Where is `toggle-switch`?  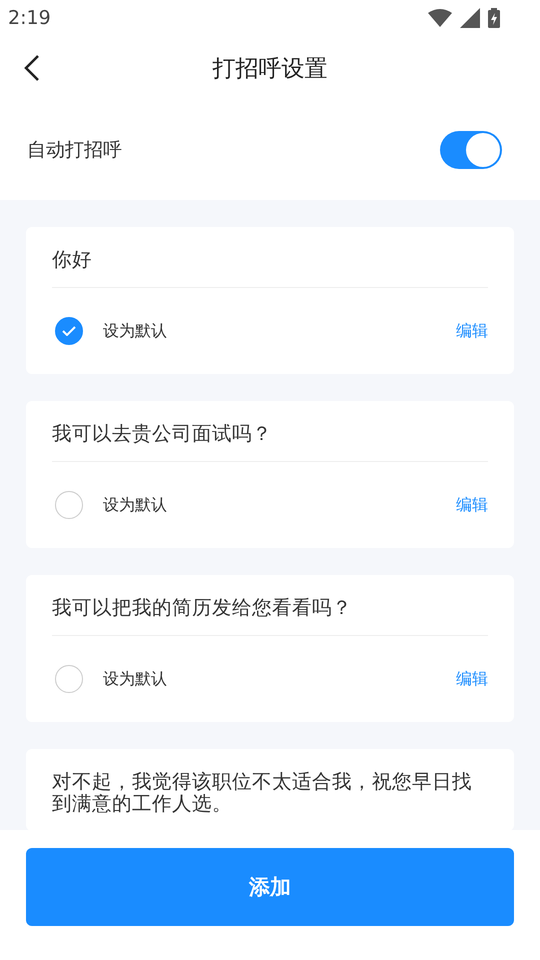 toggle-switch is located at coordinates (471, 150).